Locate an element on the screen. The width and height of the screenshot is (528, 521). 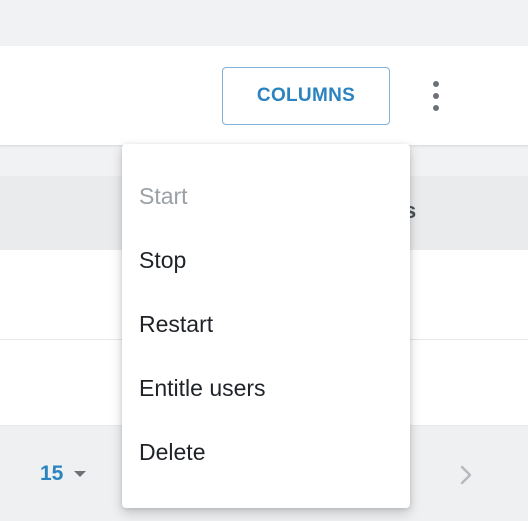
menu-item-delete: Delete is located at coordinates (266, 452).